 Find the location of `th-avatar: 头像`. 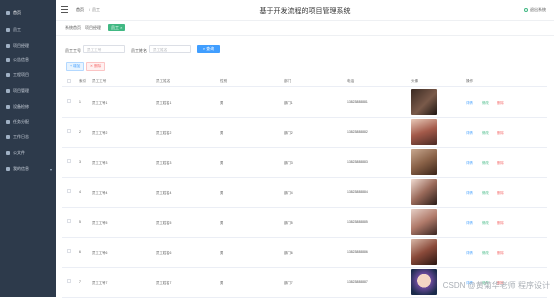

th-avatar: 头像 is located at coordinates (415, 81).